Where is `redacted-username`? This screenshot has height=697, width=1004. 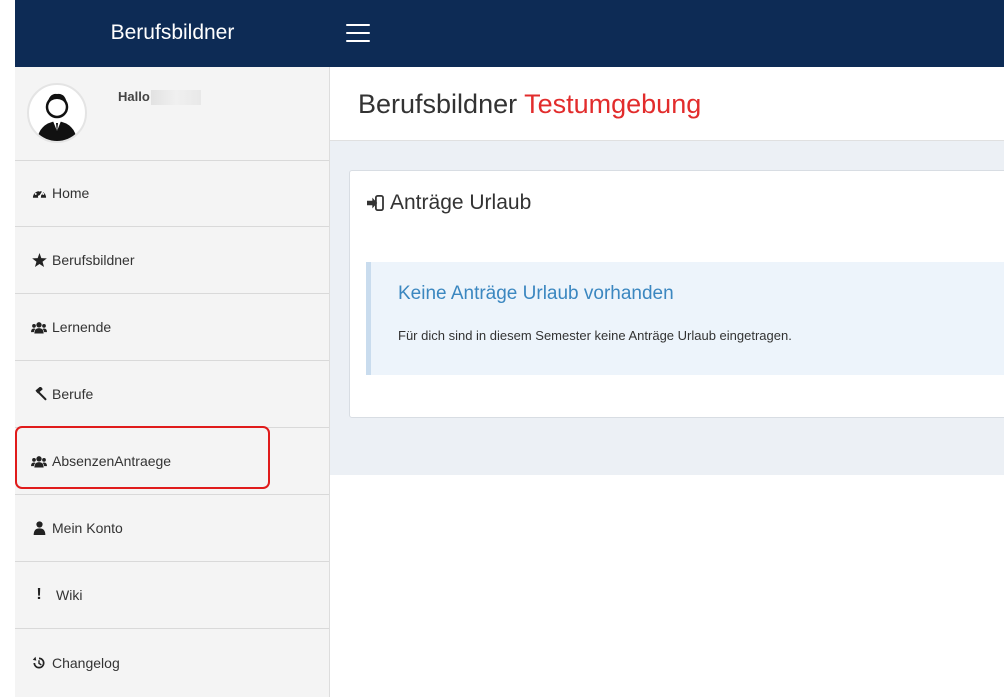 redacted-username is located at coordinates (175, 98).